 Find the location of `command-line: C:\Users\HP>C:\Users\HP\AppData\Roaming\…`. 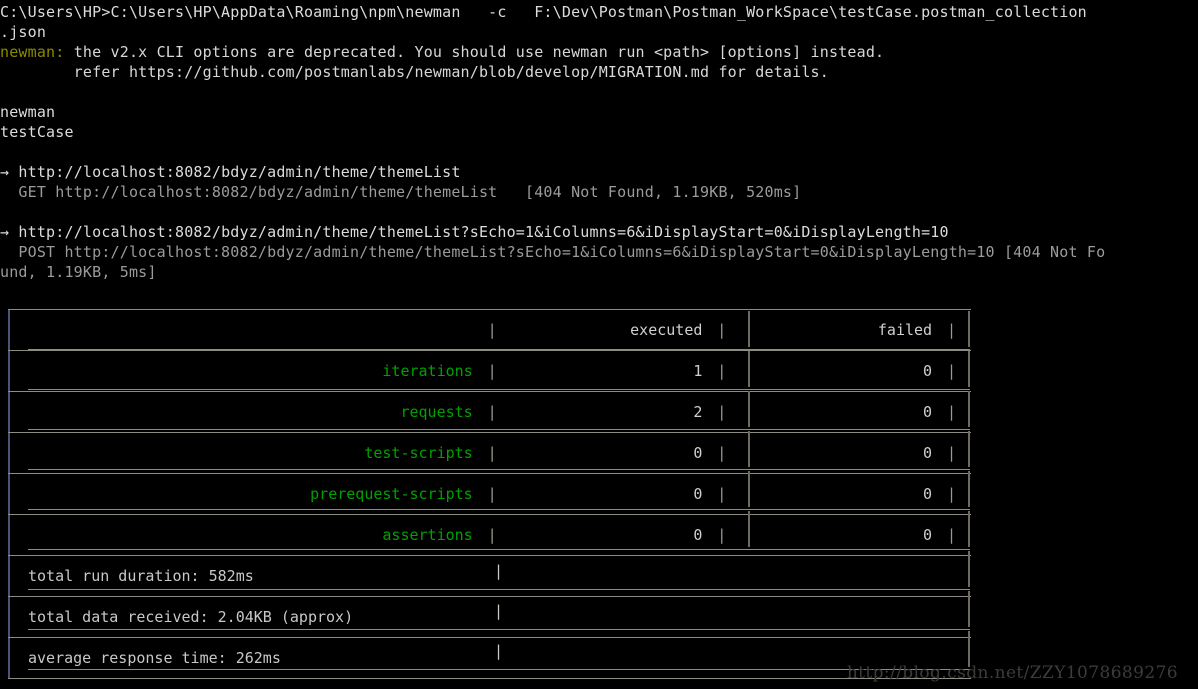

command-line: C:\Users\HP>C:\Users\HP\AppData\Roaming\… is located at coordinates (543, 12).